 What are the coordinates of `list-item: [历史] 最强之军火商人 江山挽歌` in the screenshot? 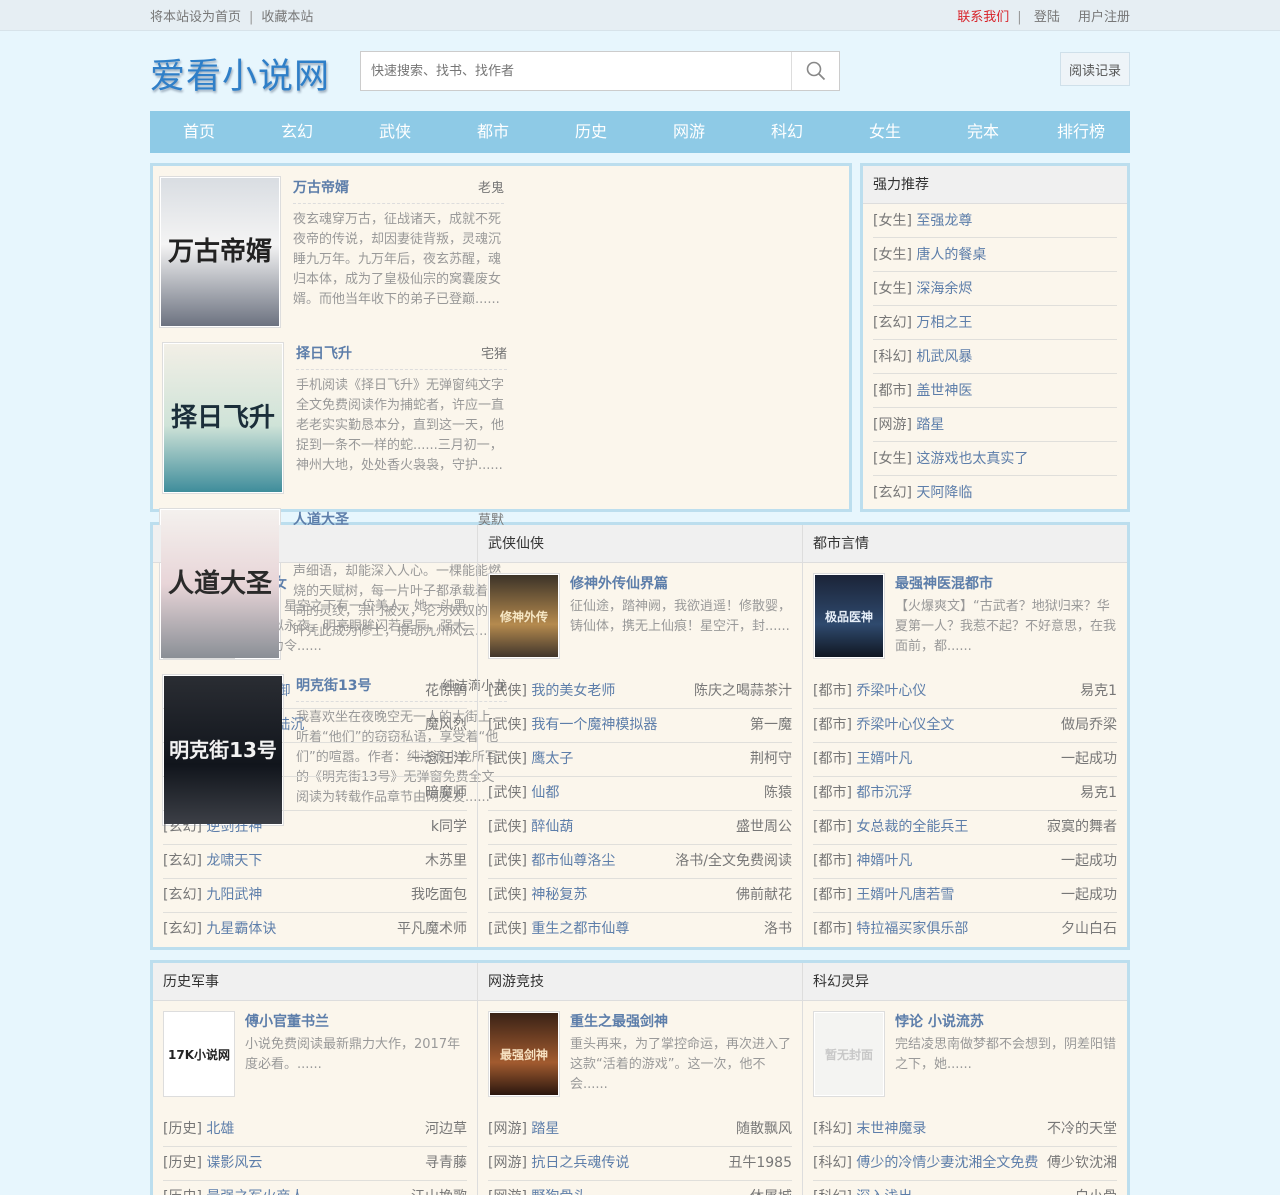 It's located at (315, 1188).